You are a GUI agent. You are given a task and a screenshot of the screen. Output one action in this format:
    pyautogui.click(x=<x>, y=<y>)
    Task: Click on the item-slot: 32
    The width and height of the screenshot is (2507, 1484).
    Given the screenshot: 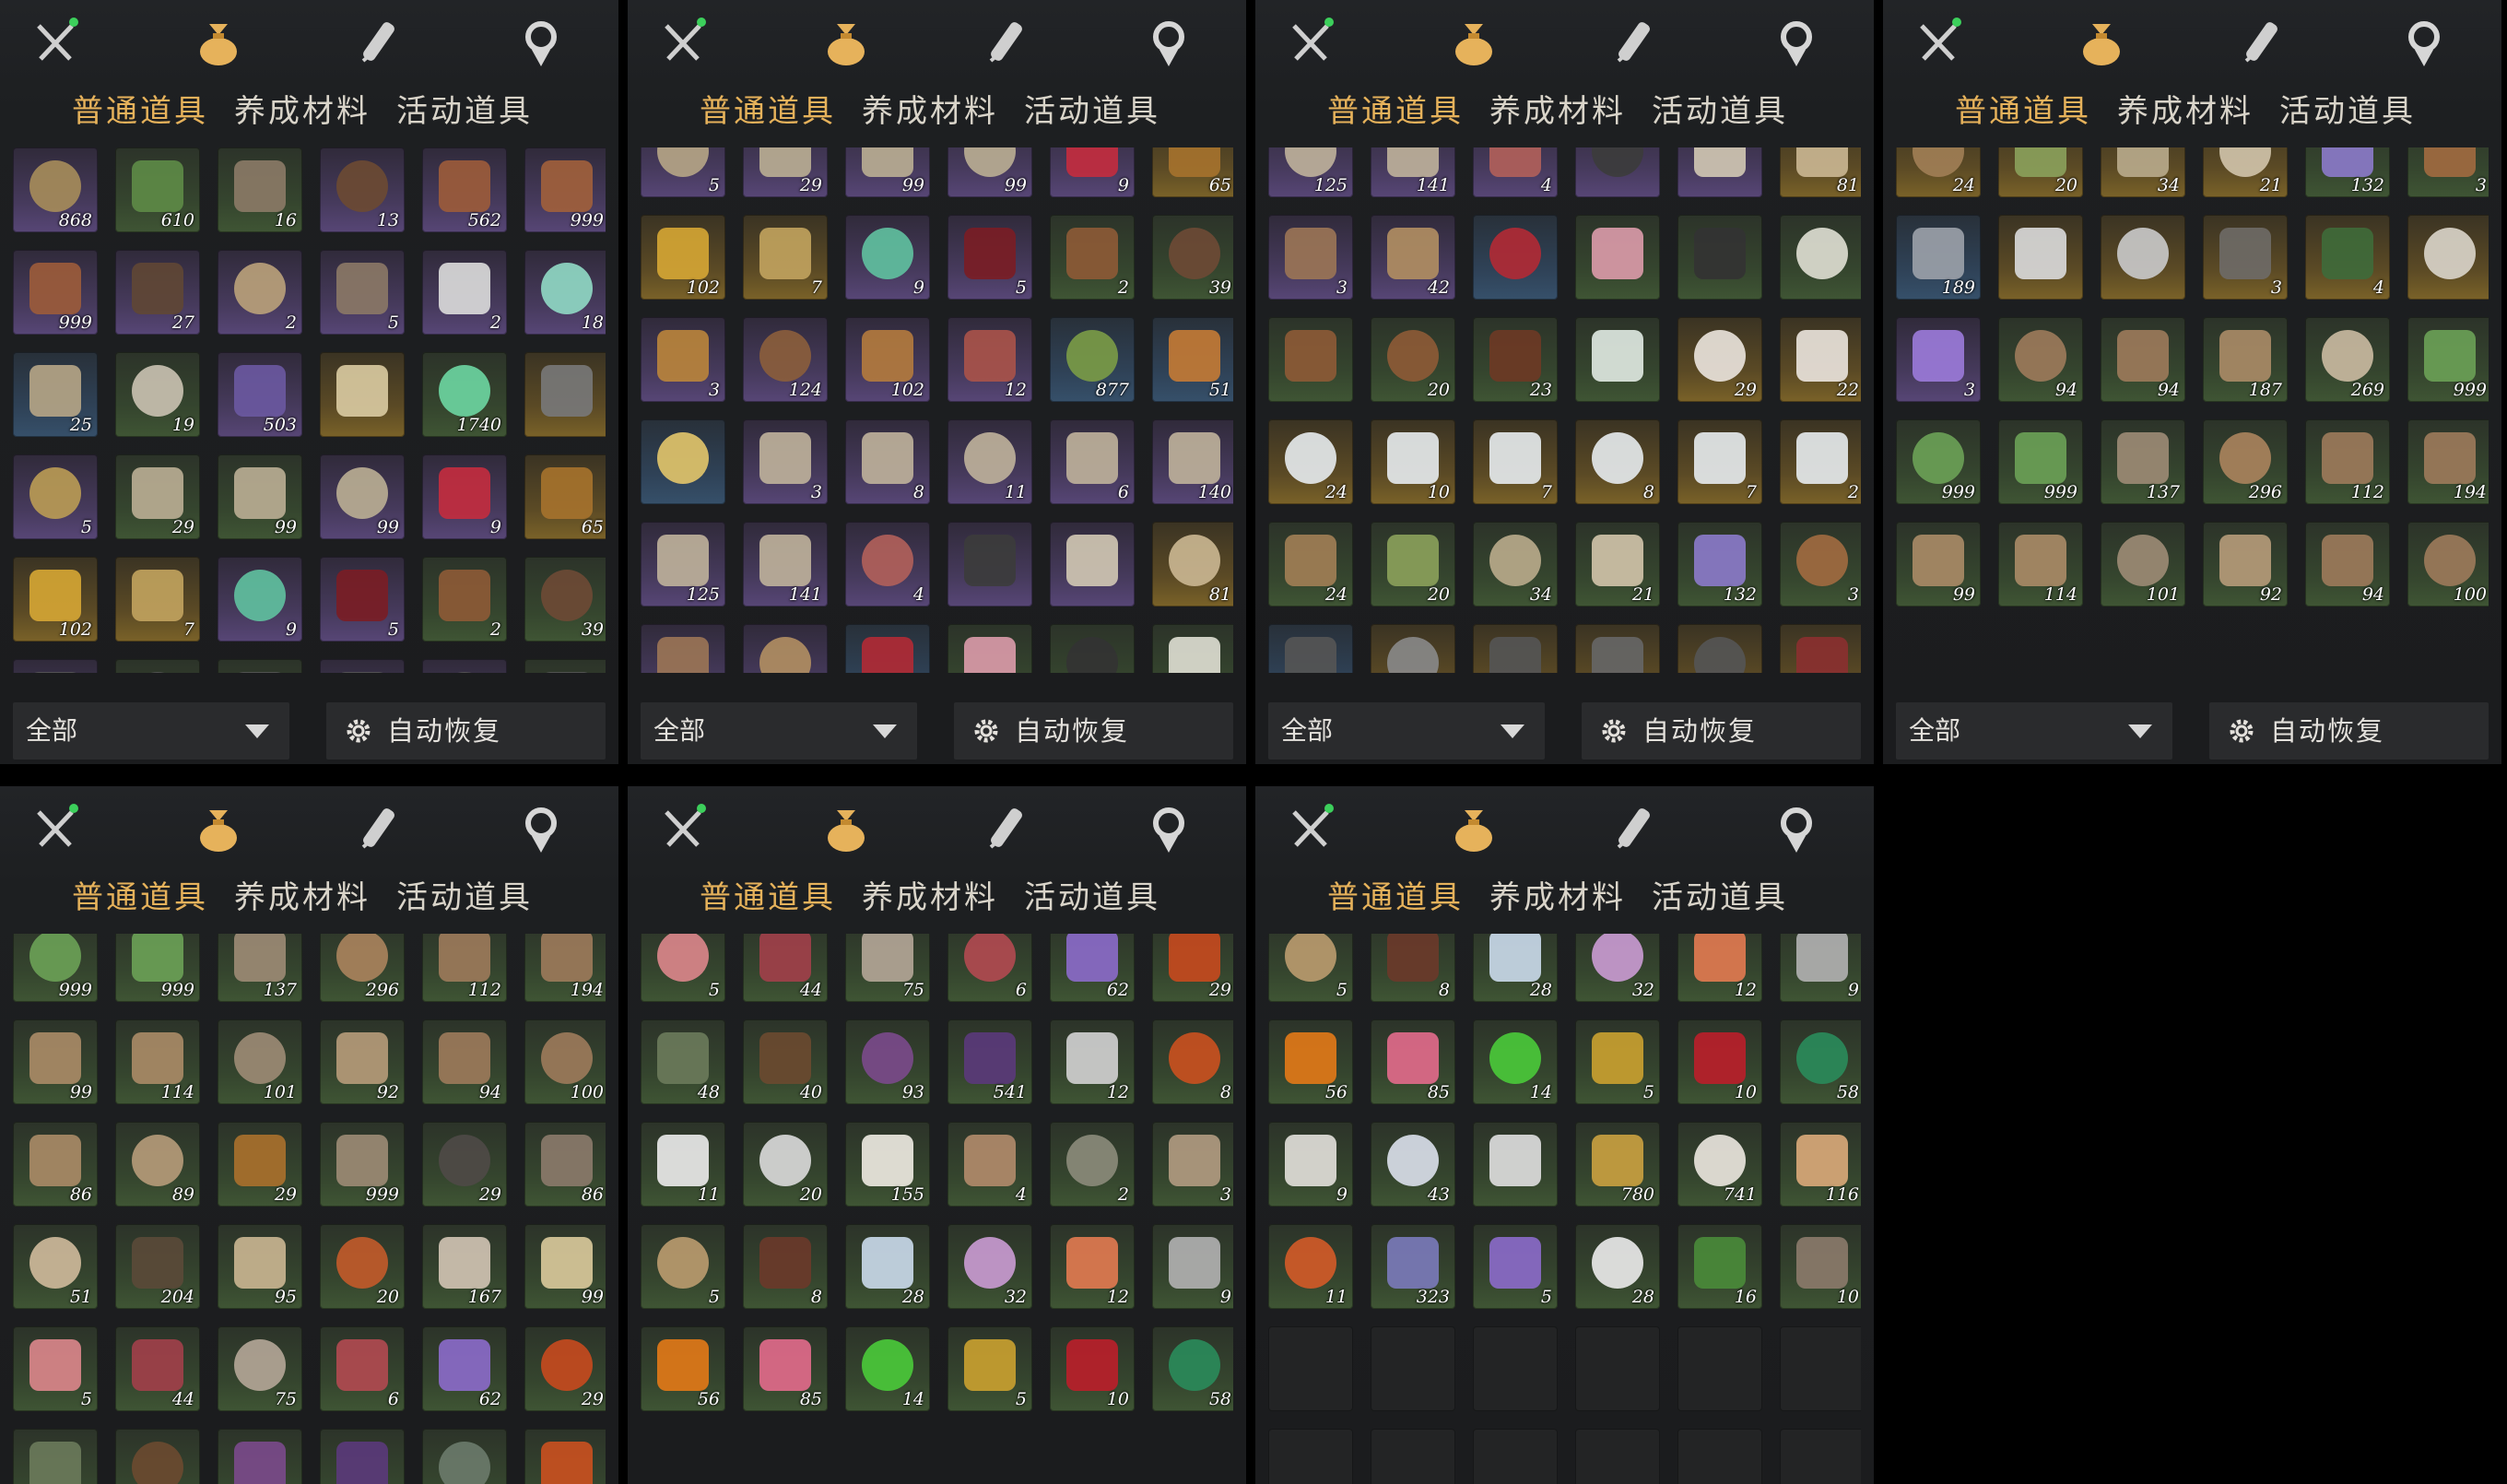 What is the action you would take?
    pyautogui.click(x=1617, y=968)
    